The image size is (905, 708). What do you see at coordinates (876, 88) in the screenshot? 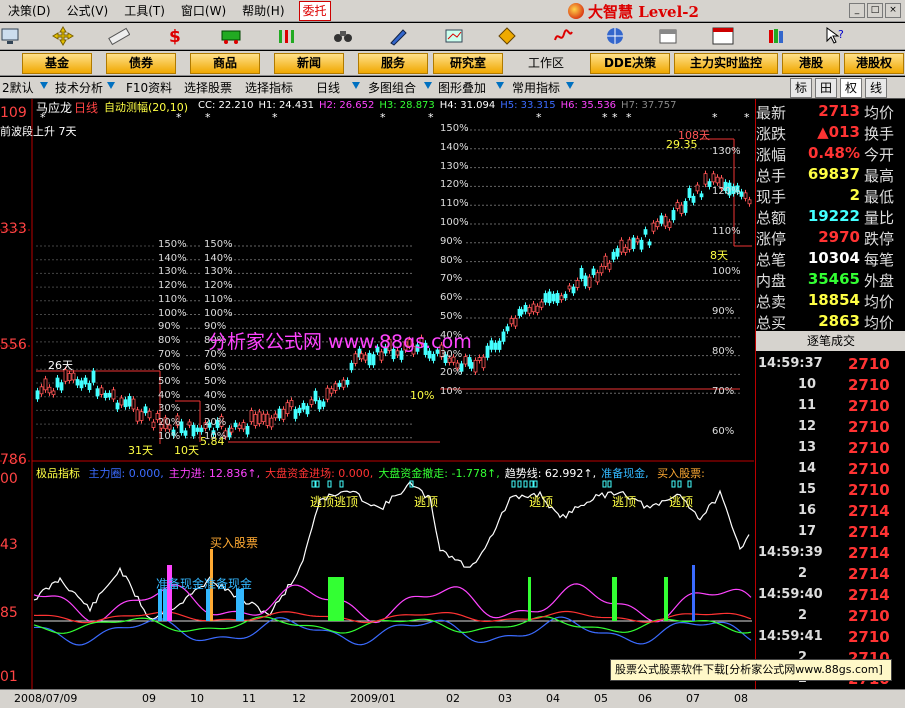
I see `tab-line: 线` at bounding box center [876, 88].